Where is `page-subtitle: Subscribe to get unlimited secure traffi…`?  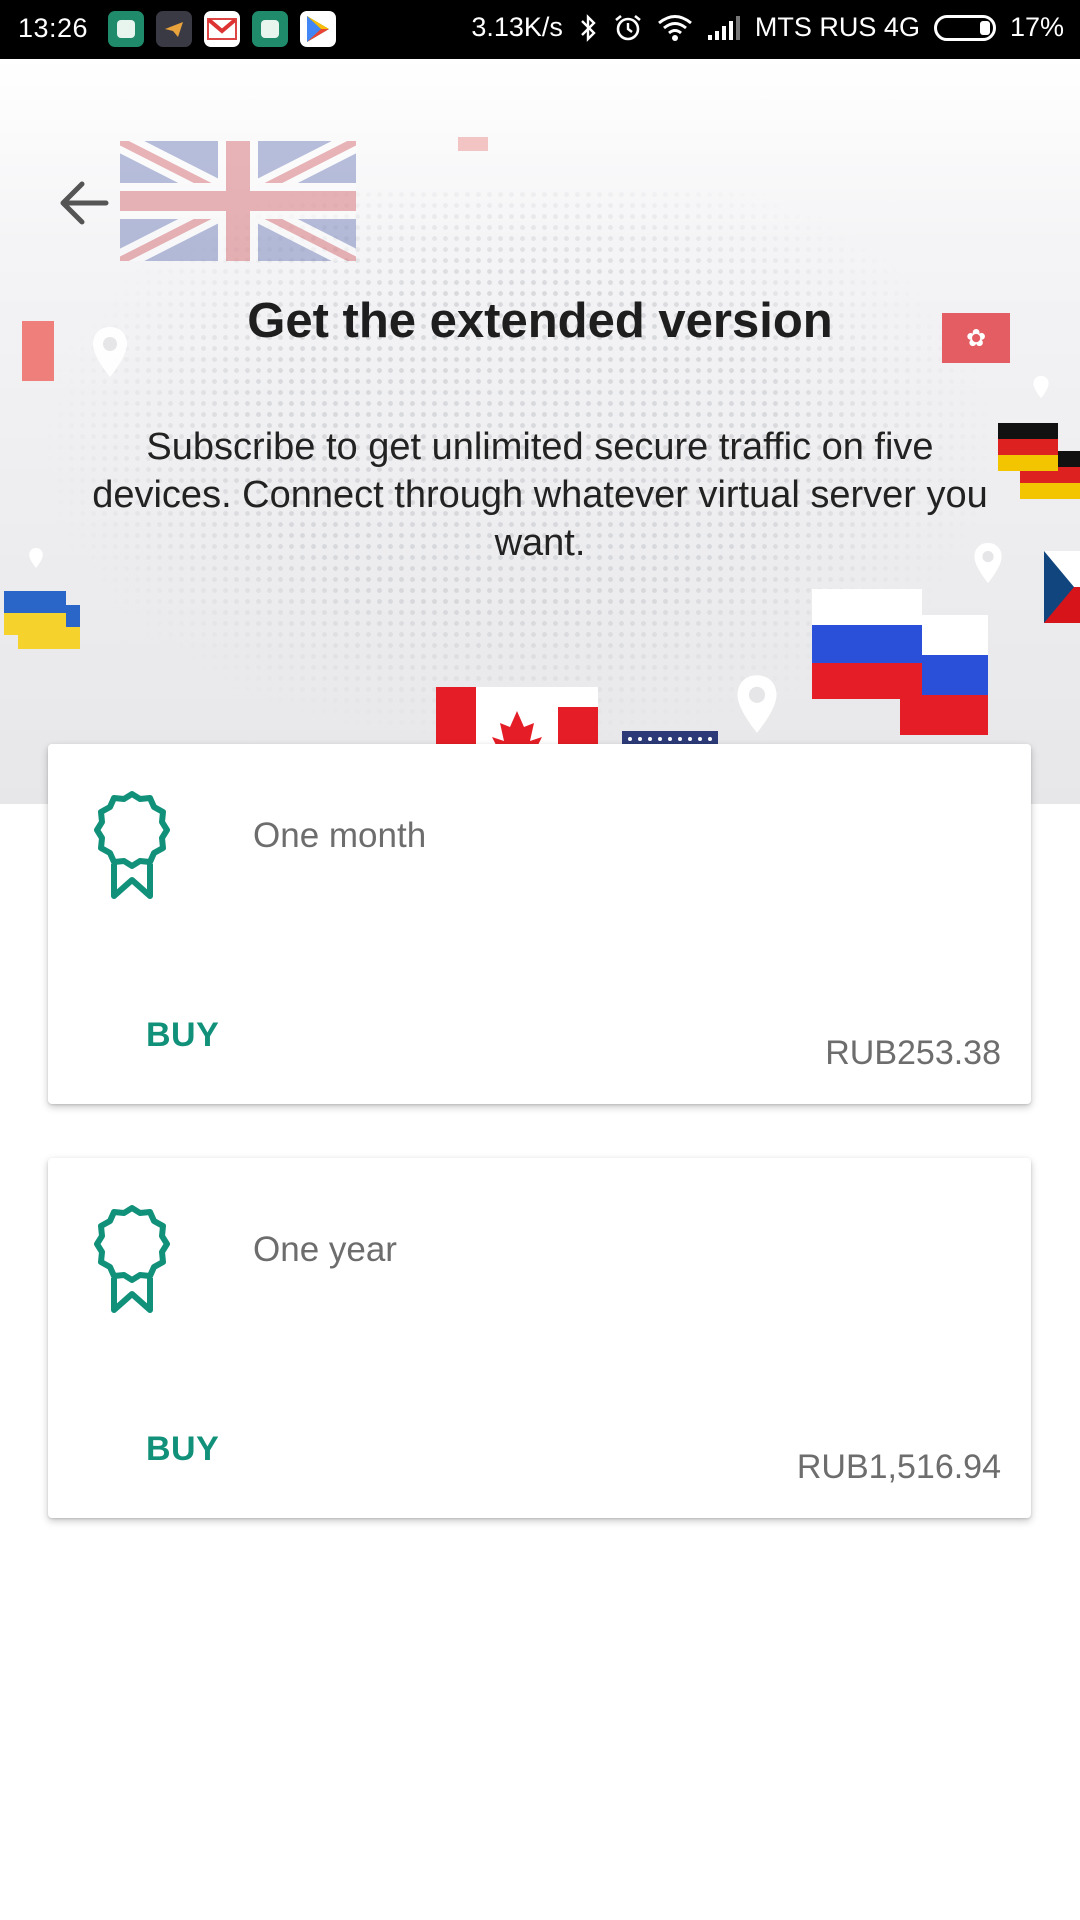 page-subtitle: Subscribe to get unlimited secure traffi… is located at coordinates (540, 495).